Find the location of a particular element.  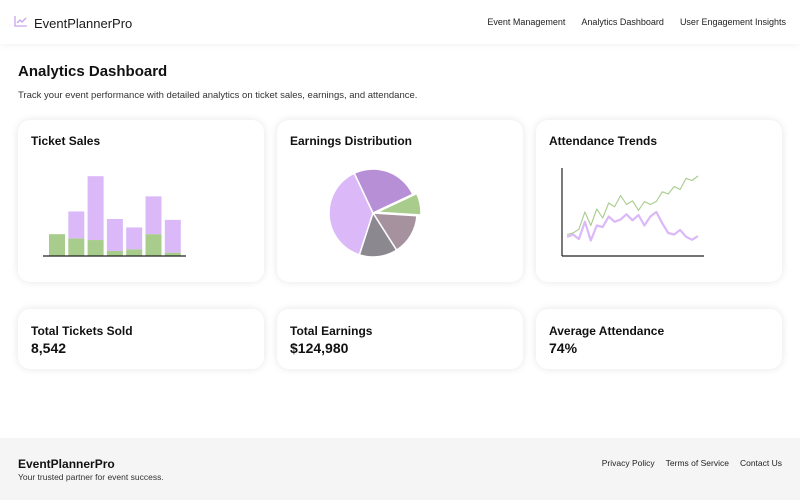

footer-tagline: Your trusted partner for event success. is located at coordinates (91, 477).